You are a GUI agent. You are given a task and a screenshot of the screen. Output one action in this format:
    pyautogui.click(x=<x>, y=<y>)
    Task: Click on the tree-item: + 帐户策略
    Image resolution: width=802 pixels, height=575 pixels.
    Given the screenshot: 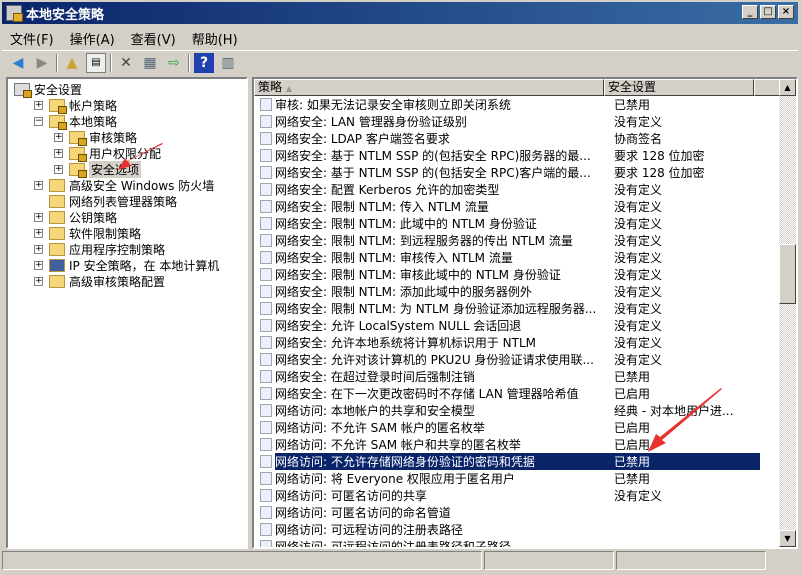 What is the action you would take?
    pyautogui.click(x=75, y=105)
    